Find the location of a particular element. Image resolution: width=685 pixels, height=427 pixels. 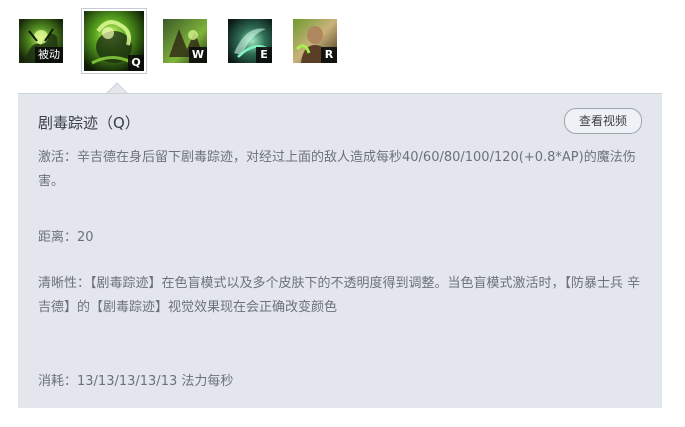

skill-q-button: Q is located at coordinates (114, 41).